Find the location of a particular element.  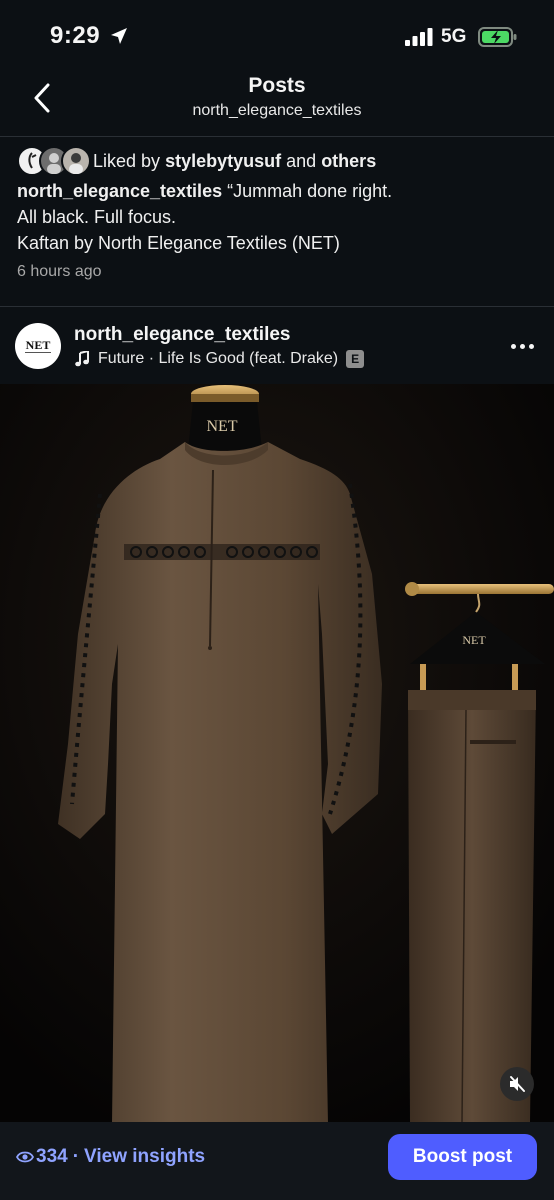

hanger-logo: NET is located at coordinates (474, 640).